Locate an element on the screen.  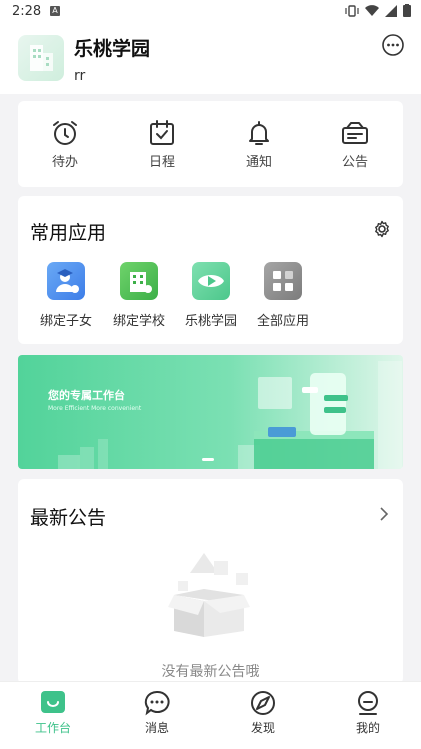
app-bind-child: 绑定子女 is located at coordinates (66, 295).